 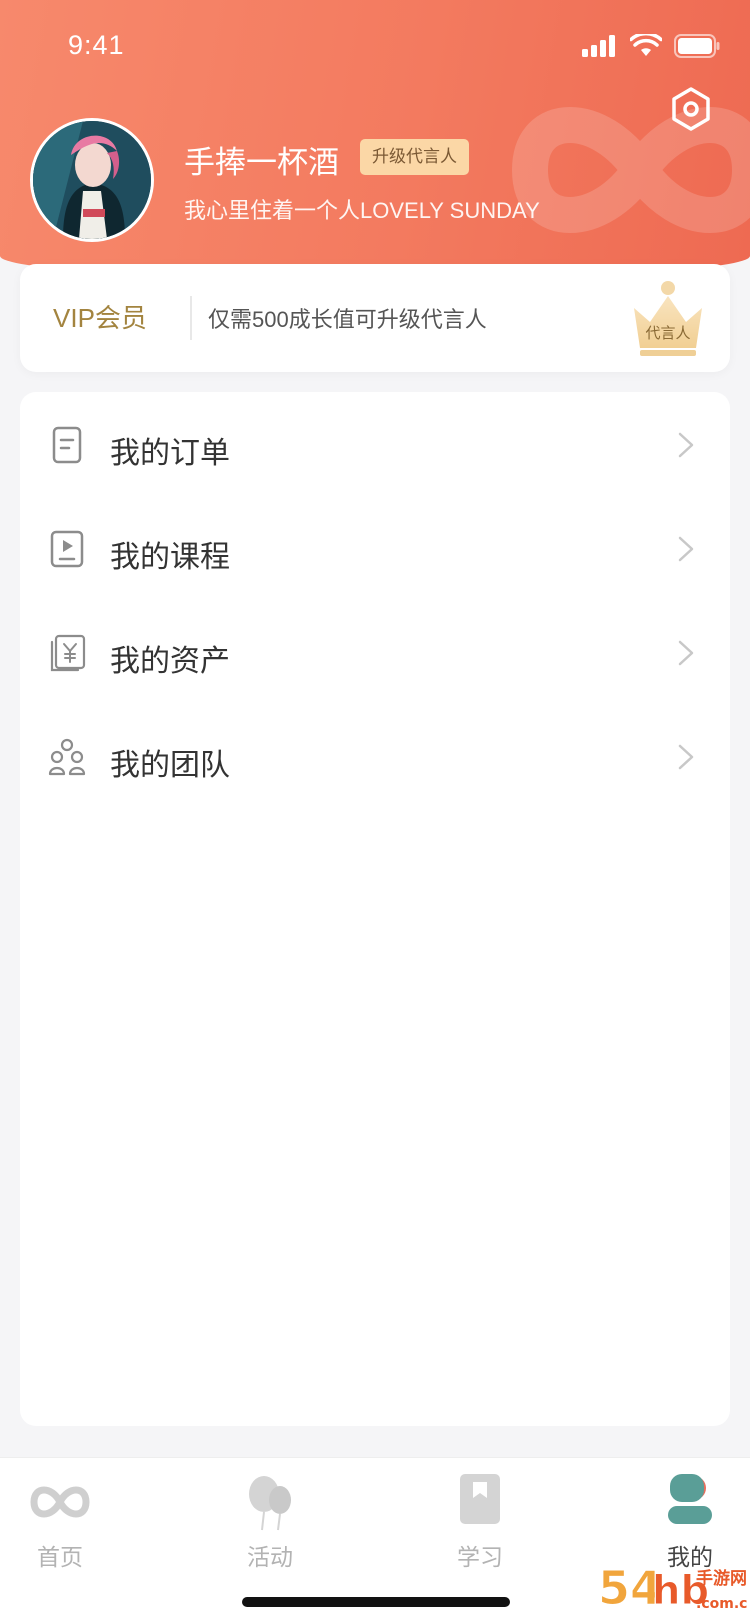 I want to click on menu-item-label: 我的团队, so click(x=170, y=765).